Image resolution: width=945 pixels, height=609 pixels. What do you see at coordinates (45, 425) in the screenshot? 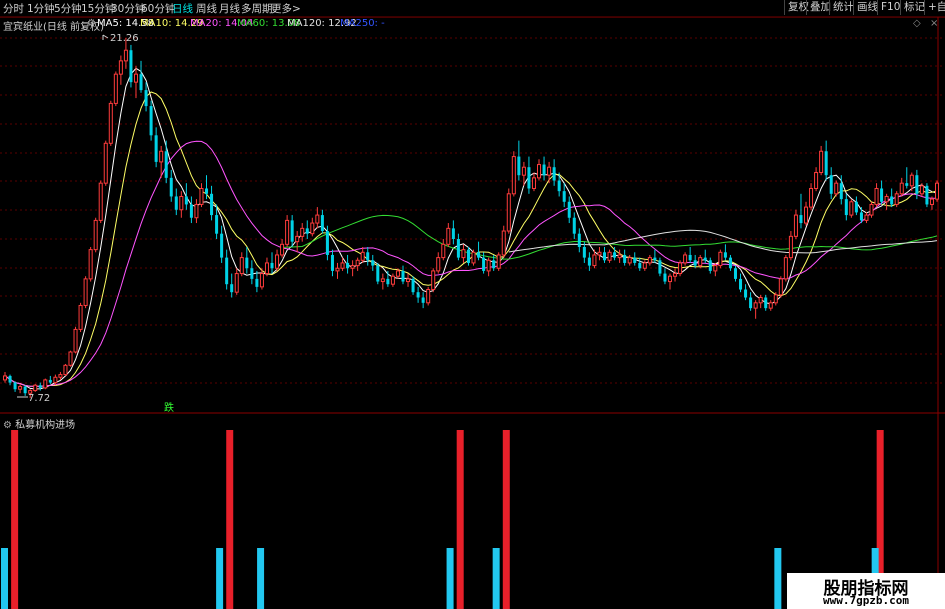
I see `indicator-title: 私募机构进场` at bounding box center [45, 425].